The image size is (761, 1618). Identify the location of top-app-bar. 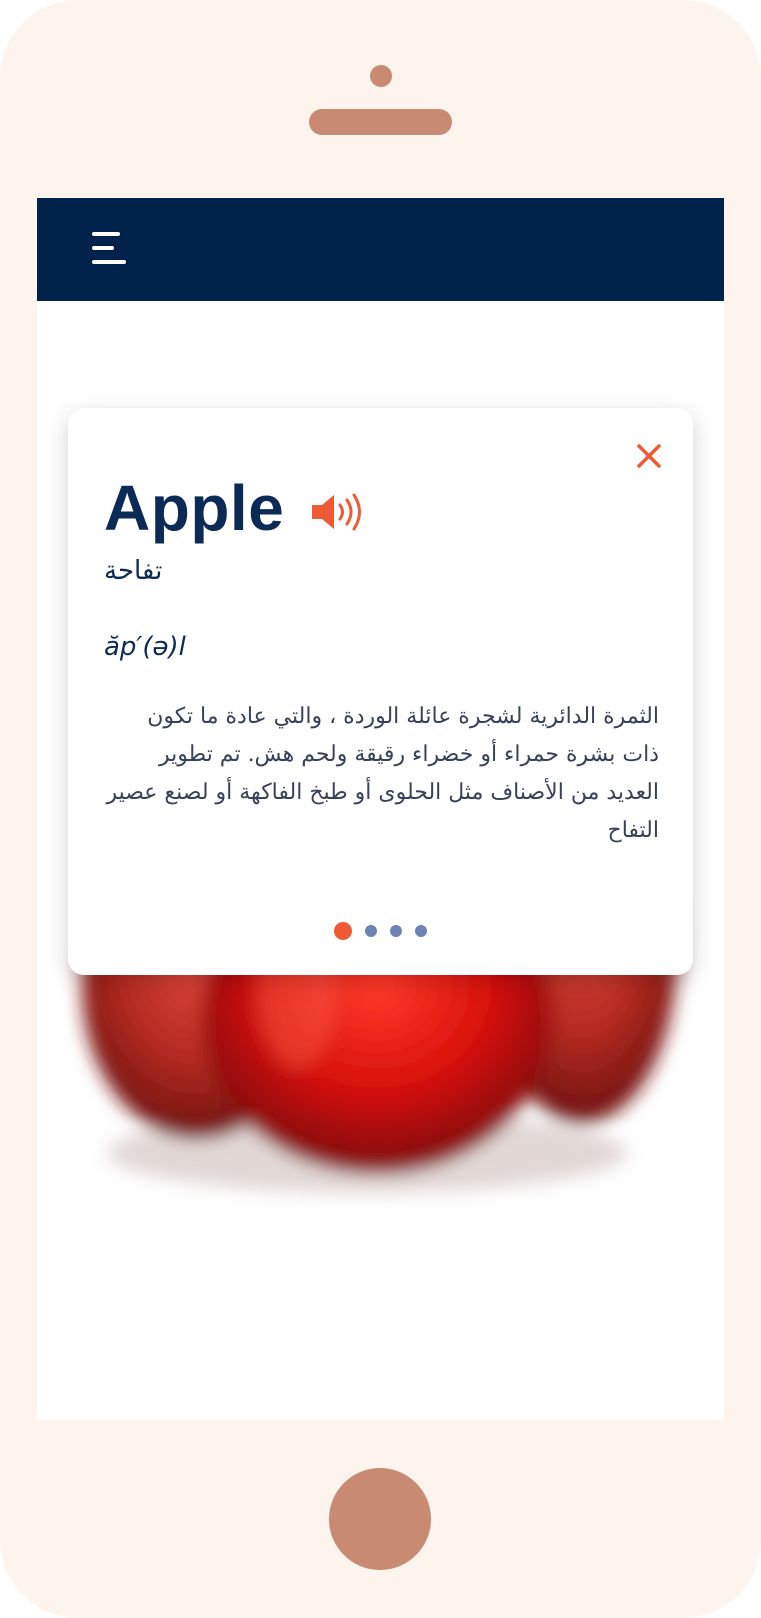
(380, 249).